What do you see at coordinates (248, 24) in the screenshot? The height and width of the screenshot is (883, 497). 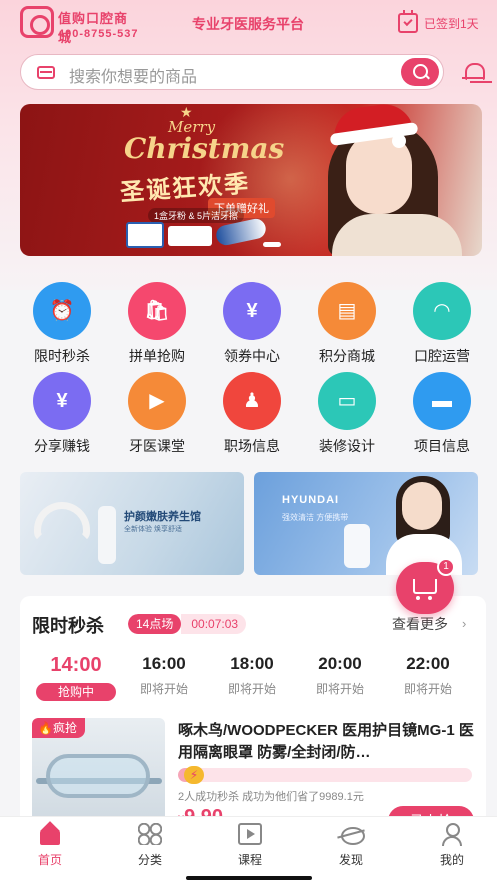 I see `platform-title: 专业牙医服务平台` at bounding box center [248, 24].